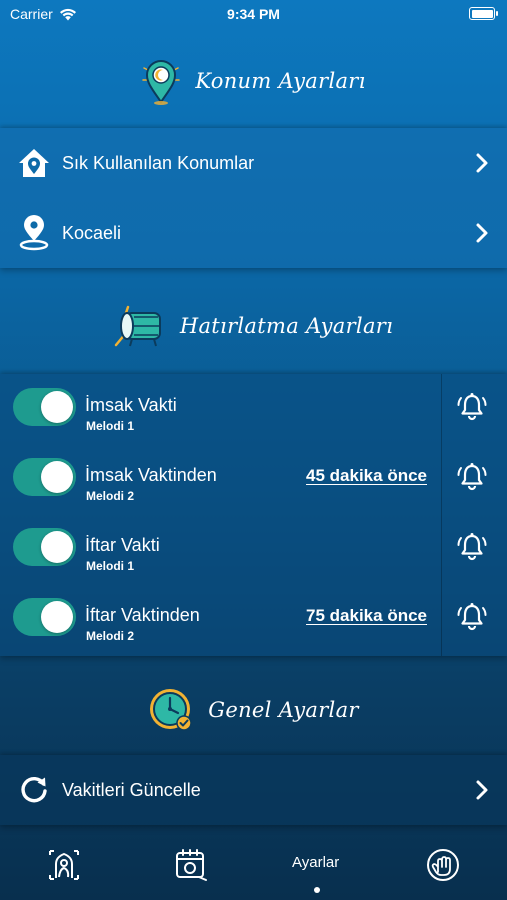  I want to click on tab-dua, so click(443, 865).